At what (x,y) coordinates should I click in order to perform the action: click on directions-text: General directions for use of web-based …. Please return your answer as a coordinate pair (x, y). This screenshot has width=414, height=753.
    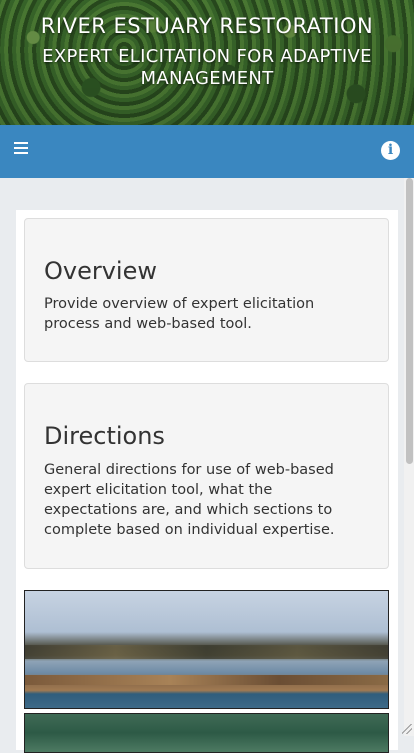
    Looking at the image, I should click on (189, 500).